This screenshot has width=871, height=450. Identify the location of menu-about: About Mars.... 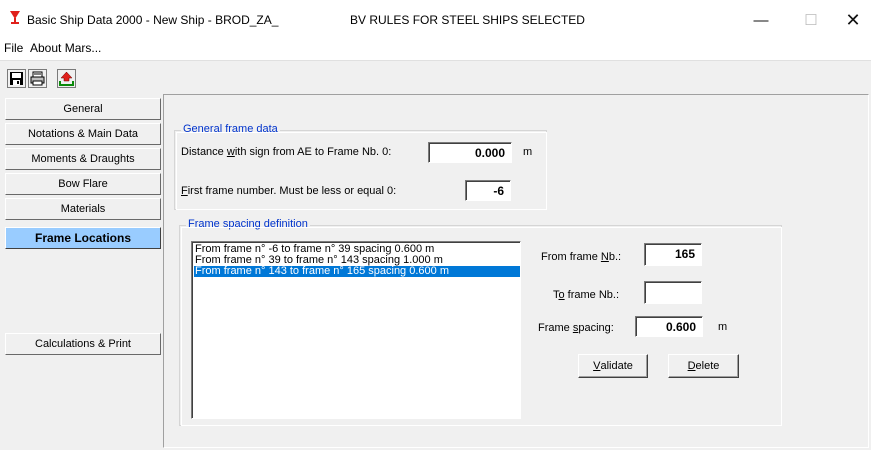
(65, 48).